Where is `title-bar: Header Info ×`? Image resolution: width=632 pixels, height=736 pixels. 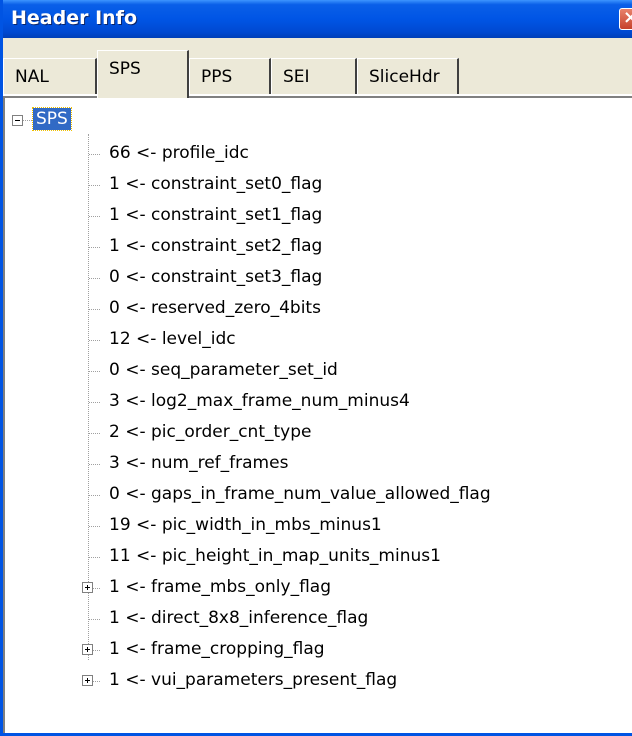
title-bar: Header Info × is located at coordinates (317, 19).